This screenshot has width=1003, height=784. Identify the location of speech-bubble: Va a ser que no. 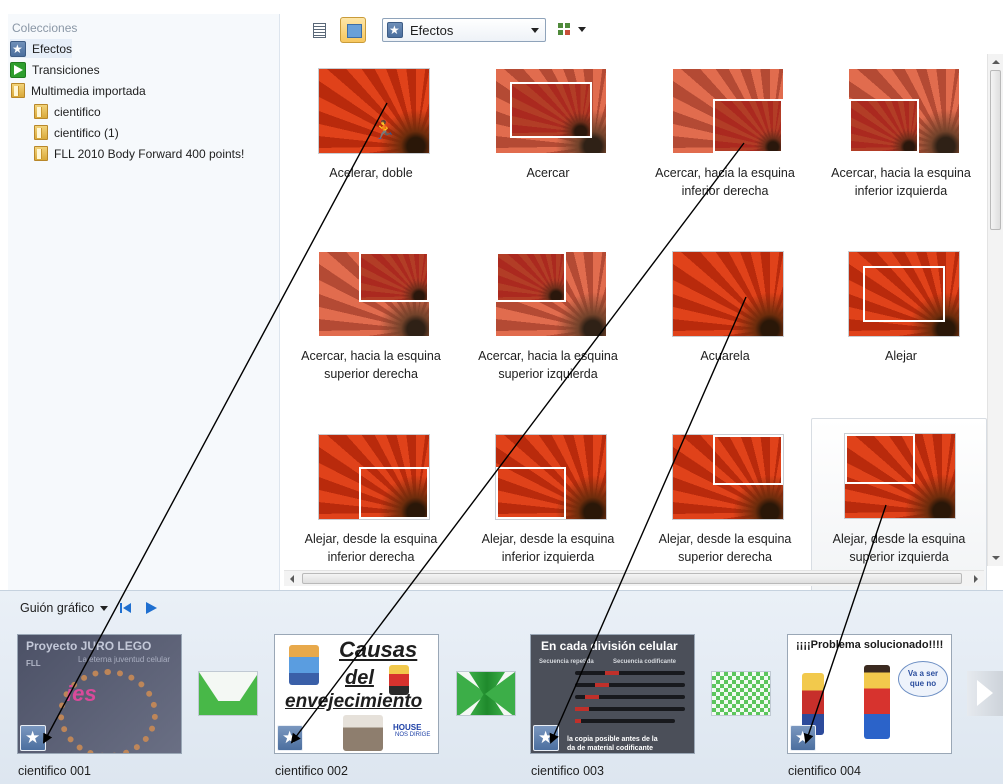
(923, 679).